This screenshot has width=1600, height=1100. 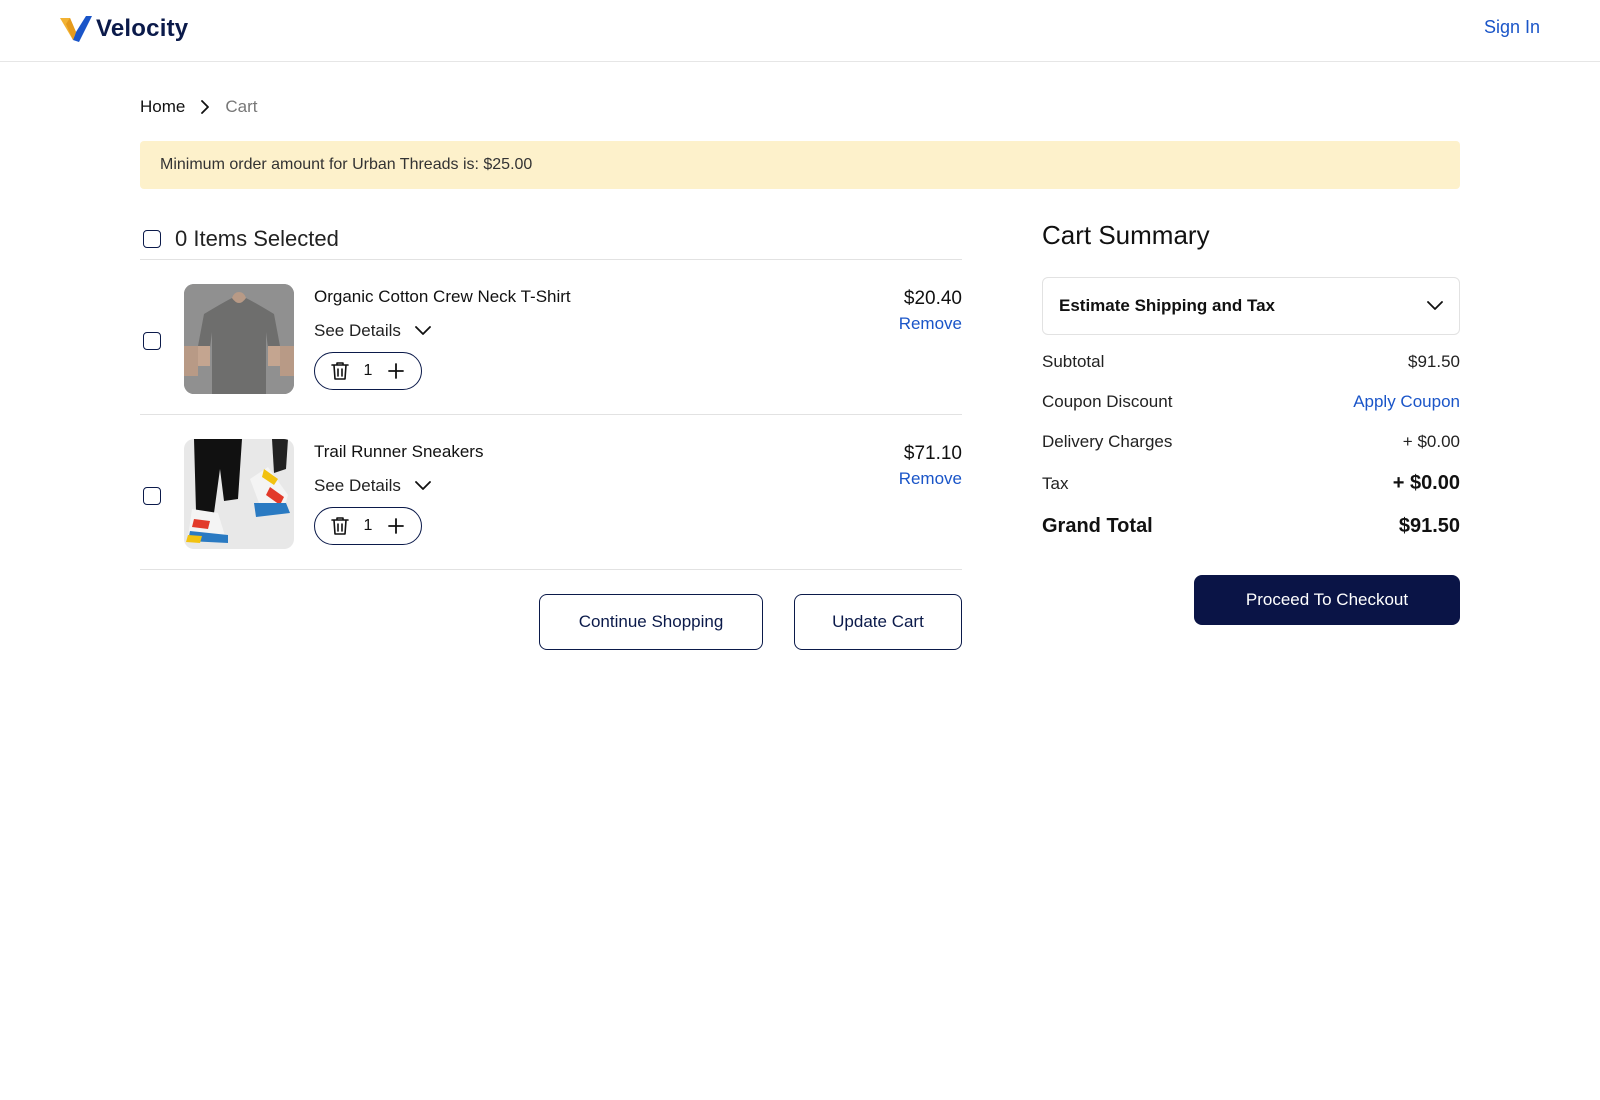 What do you see at coordinates (205, 107) in the screenshot?
I see `chevron-right-icon` at bounding box center [205, 107].